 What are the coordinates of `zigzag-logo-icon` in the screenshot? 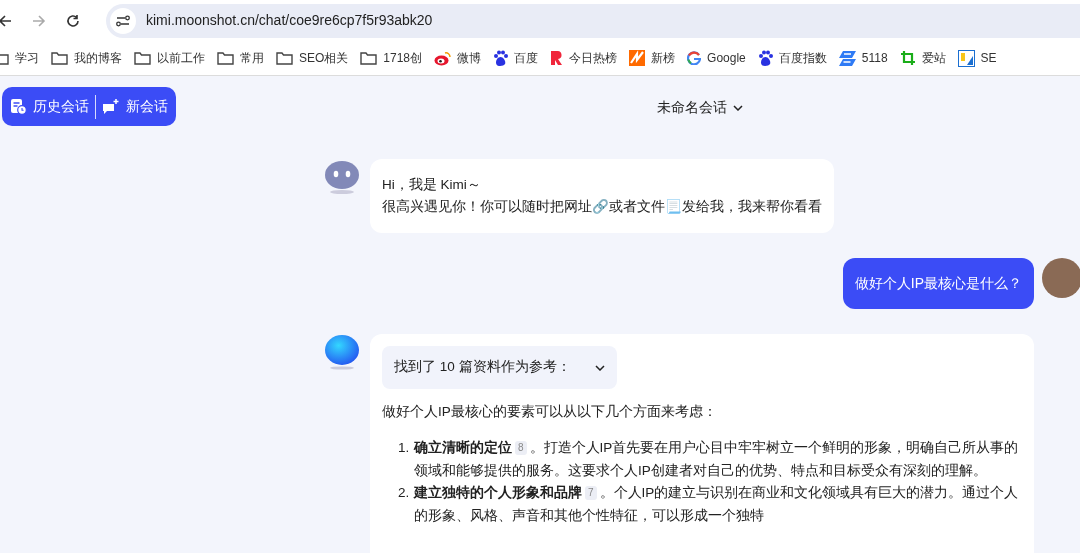 It's located at (637, 58).